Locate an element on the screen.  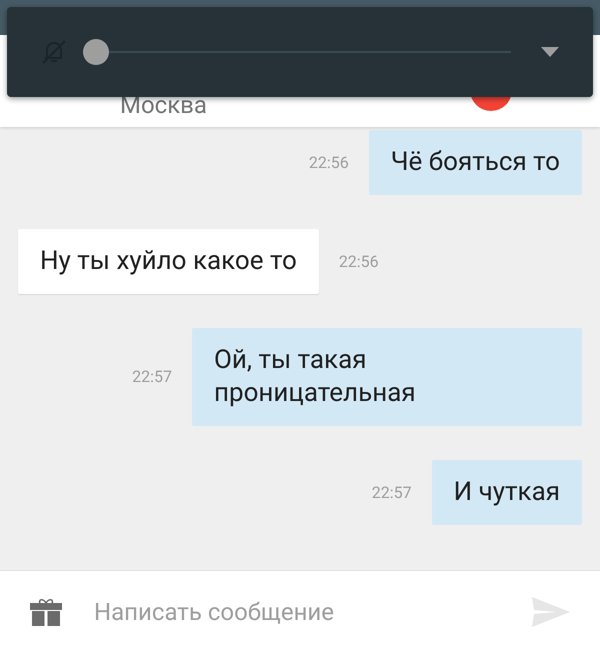
outgoing-message: Чё бояться то is located at coordinates (475, 162).